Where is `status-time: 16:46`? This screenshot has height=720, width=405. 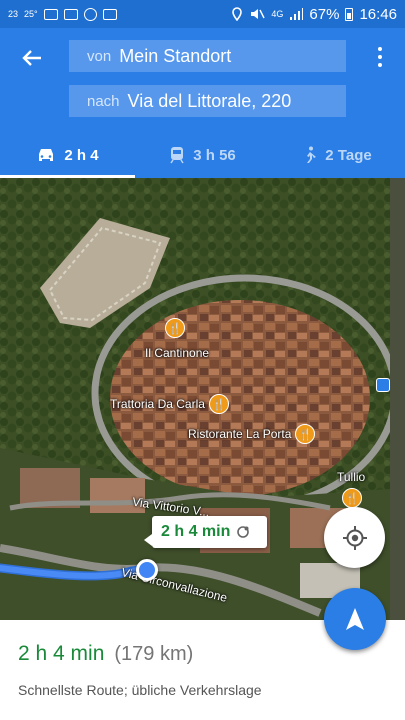
status-time: 16:46 is located at coordinates (378, 14).